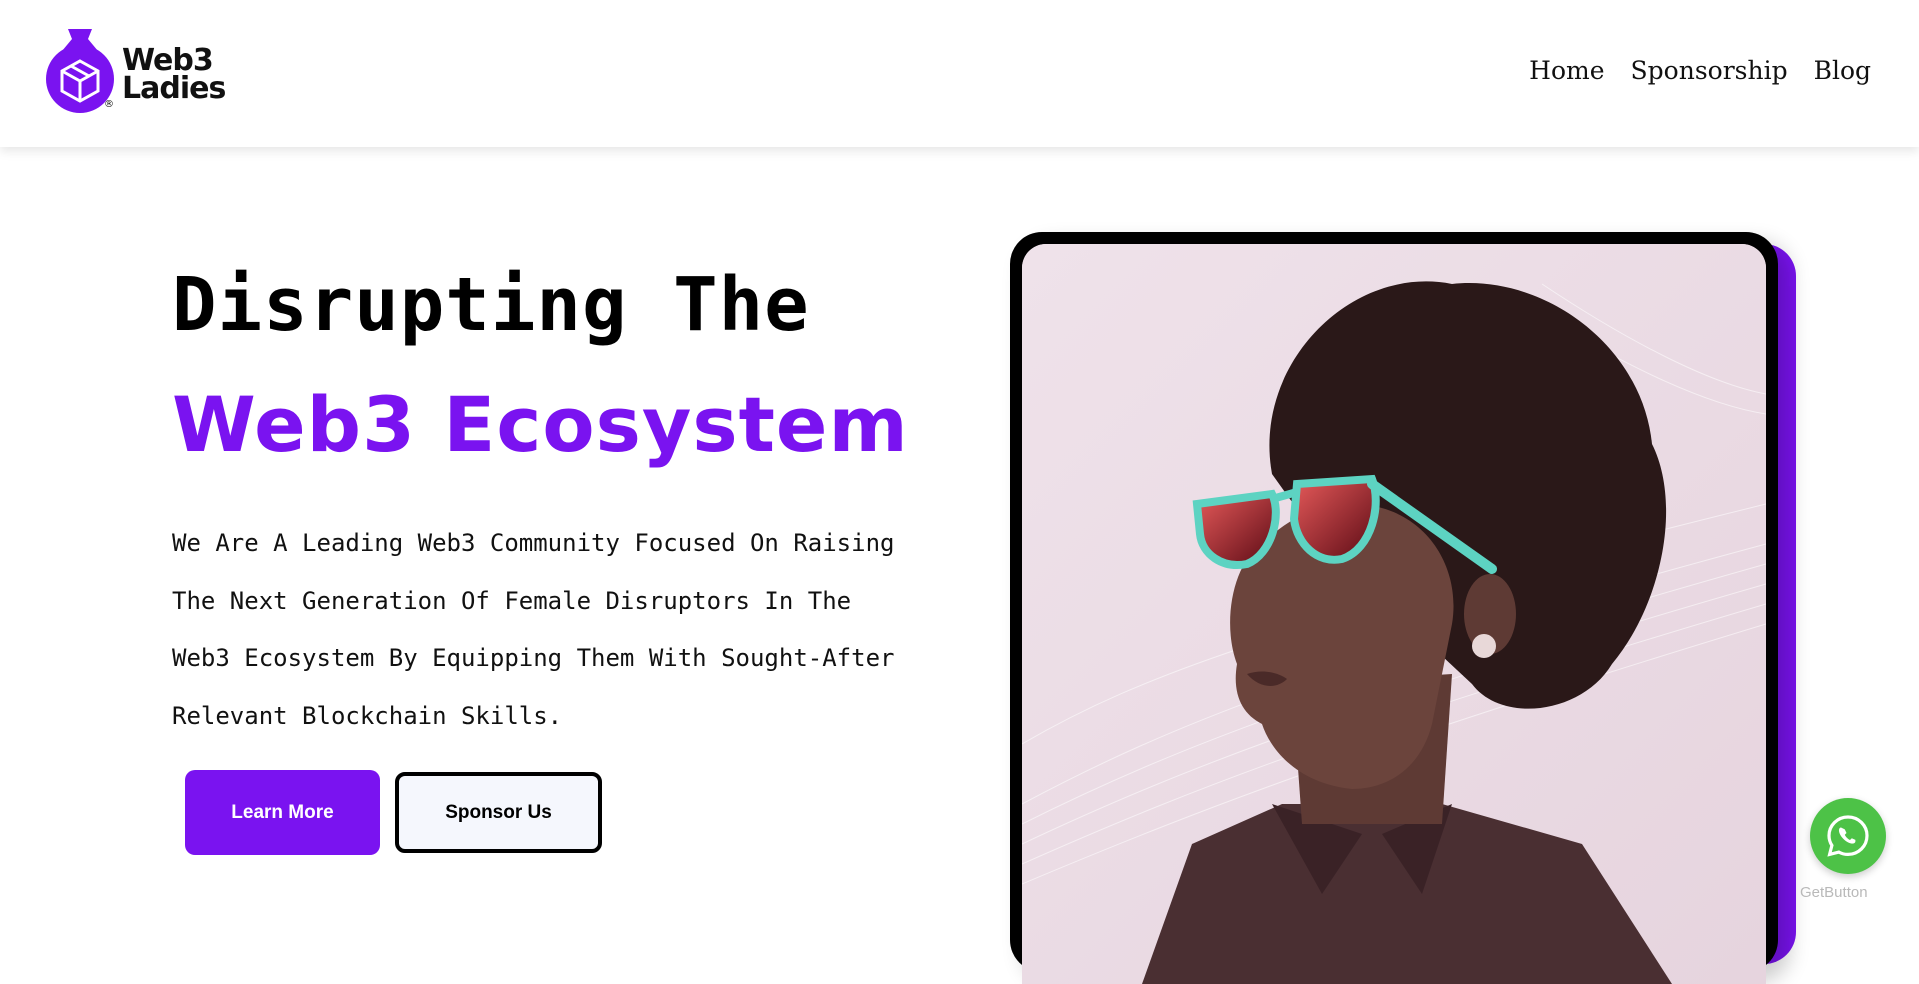 The image size is (1919, 984). I want to click on main-nav: Home Sponsorship Blog, so click(1700, 70).